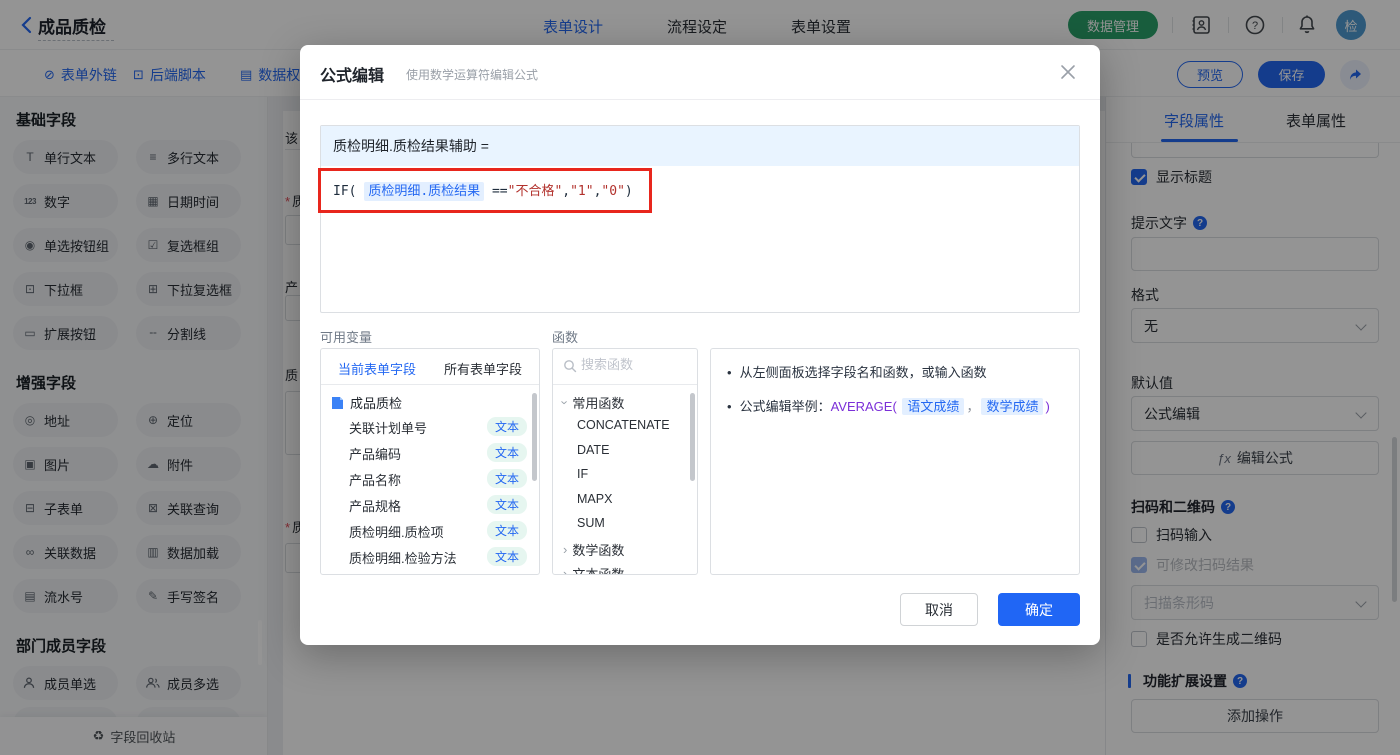 This screenshot has width=1400, height=755. Describe the element at coordinates (430, 427) in the screenshot. I see `variable-row: 关联计划单号 文本` at that location.